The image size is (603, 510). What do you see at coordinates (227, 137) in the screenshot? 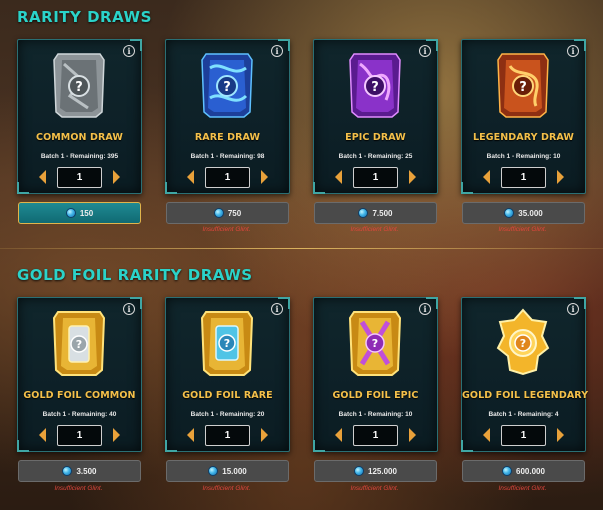
I see `card-title: RARE DRAW` at bounding box center [227, 137].